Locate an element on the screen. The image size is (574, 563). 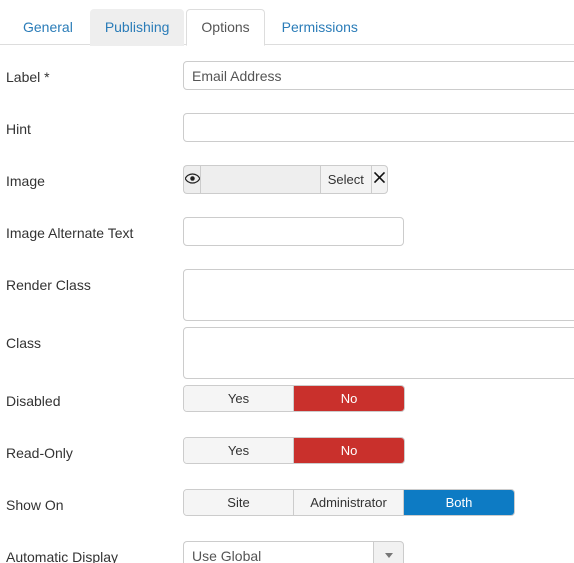
readonly-field-label: Read-Only is located at coordinates (39, 453).